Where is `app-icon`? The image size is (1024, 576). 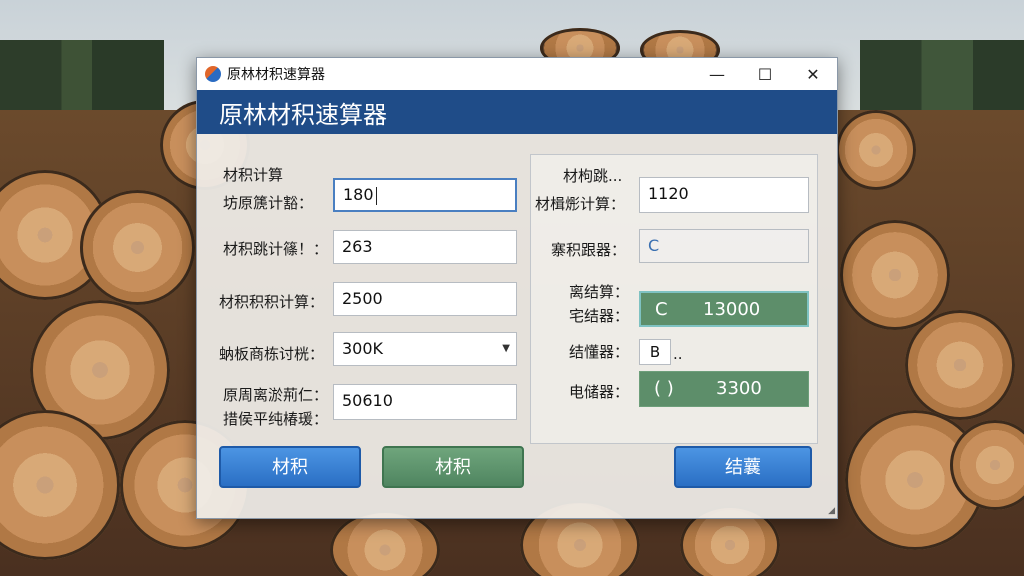
app-icon is located at coordinates (213, 74).